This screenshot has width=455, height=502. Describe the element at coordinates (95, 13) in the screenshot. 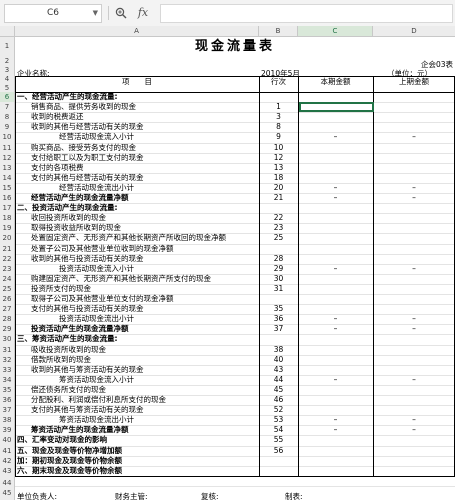

I see `chevron-down-icon: ▼` at that location.